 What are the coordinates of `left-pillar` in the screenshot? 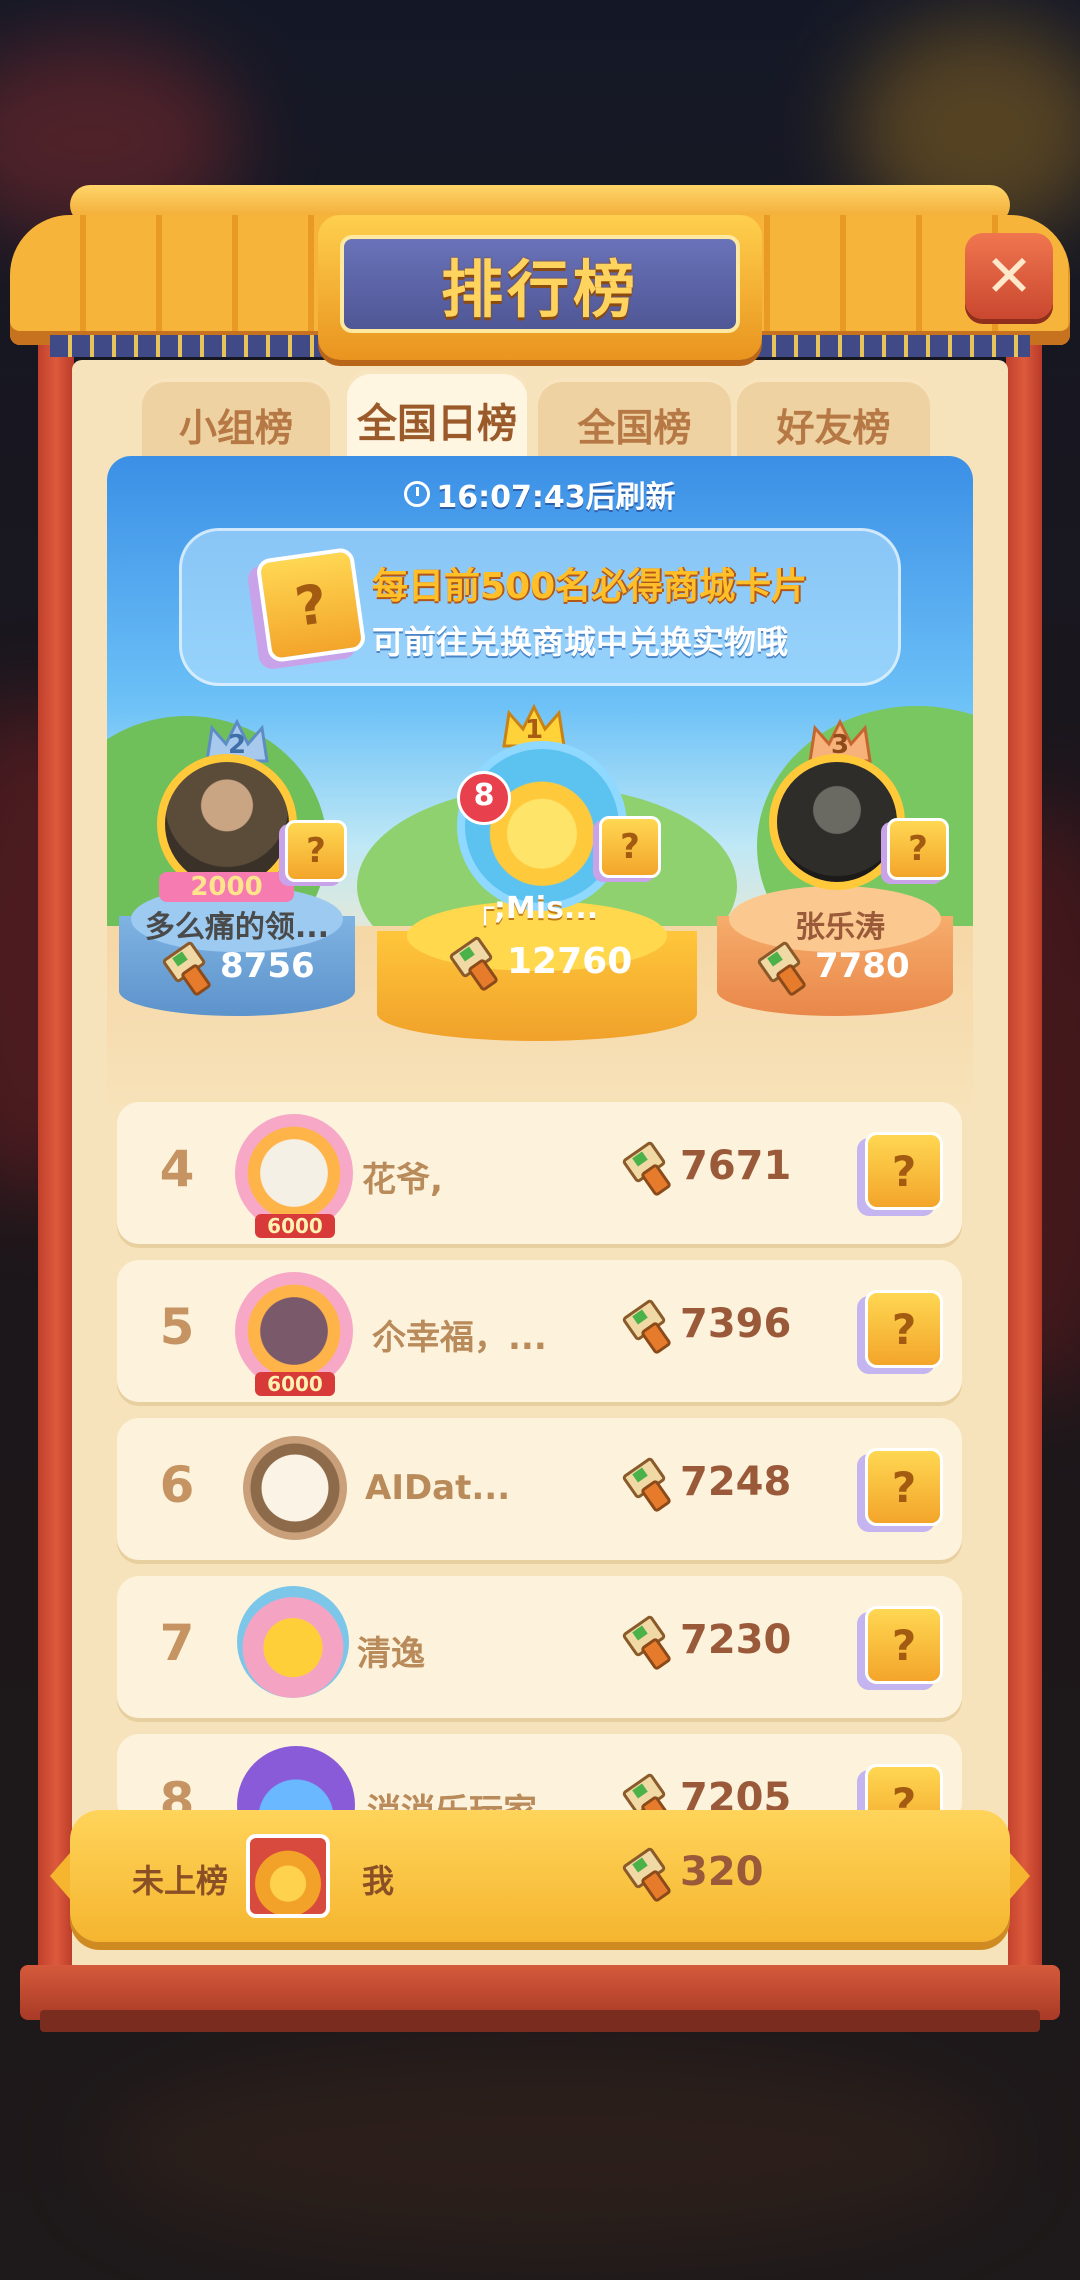 It's located at (56, 1170).